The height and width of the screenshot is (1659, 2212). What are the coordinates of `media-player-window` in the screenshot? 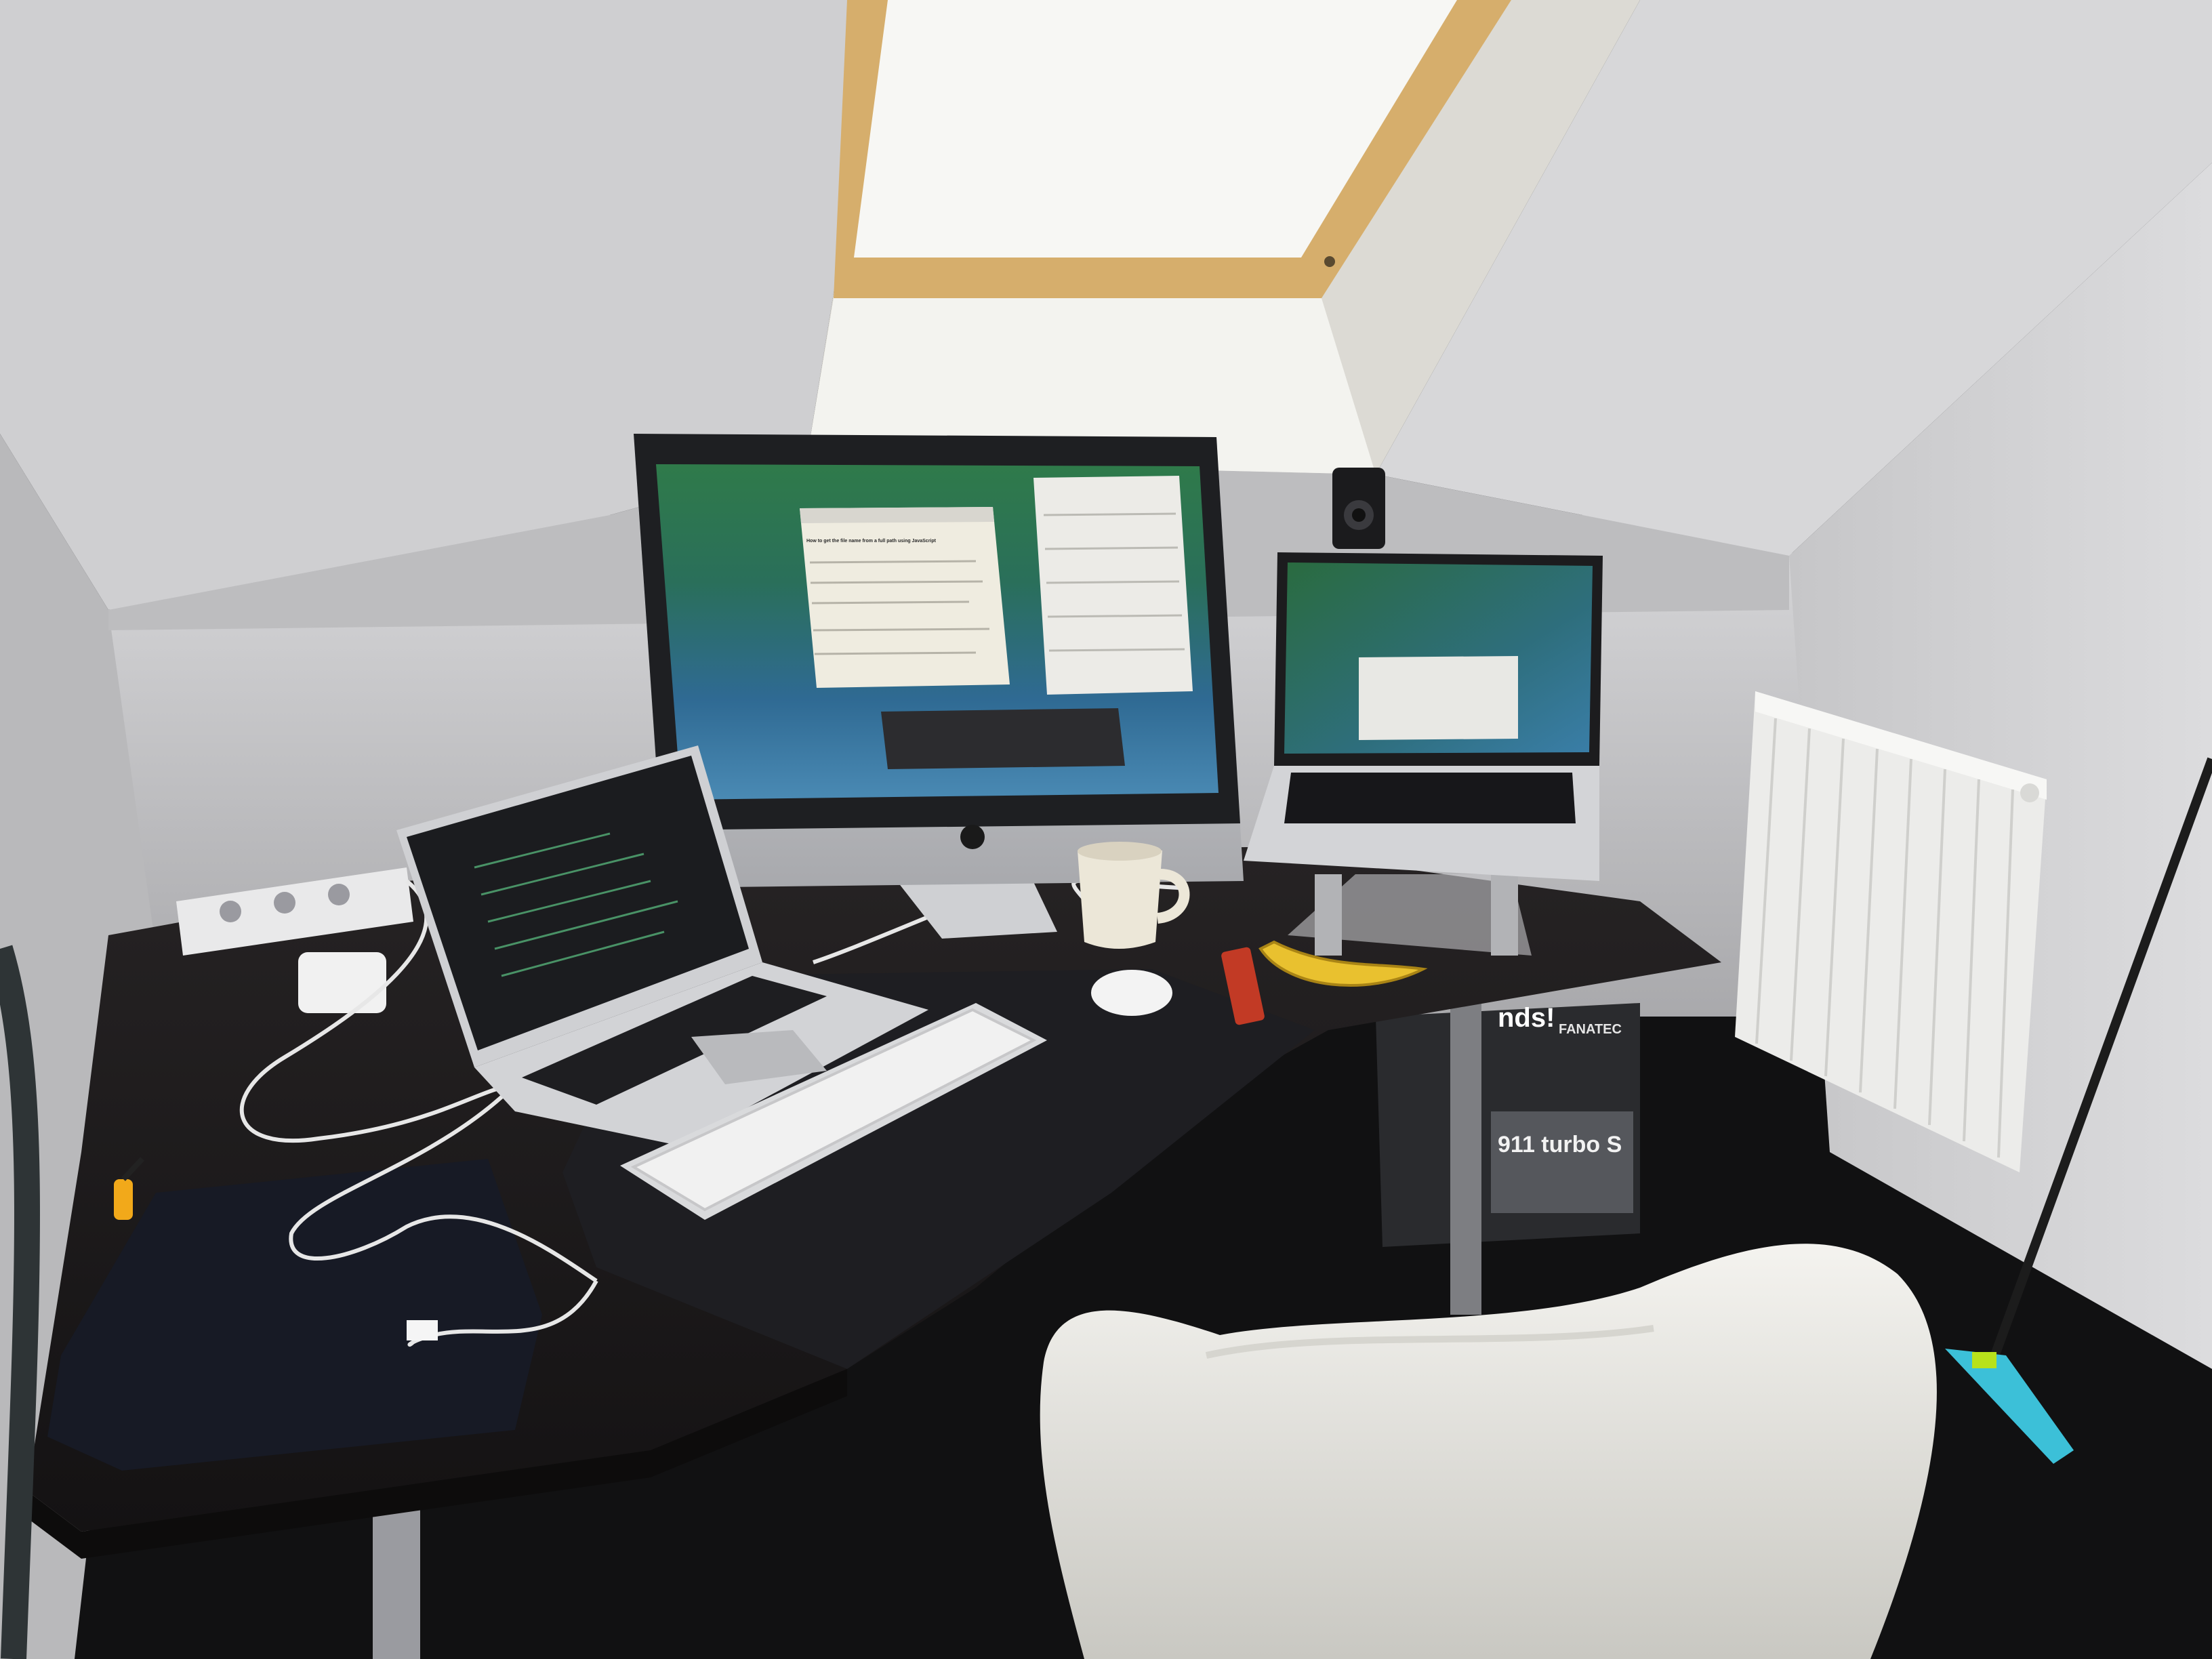 It's located at (1003, 739).